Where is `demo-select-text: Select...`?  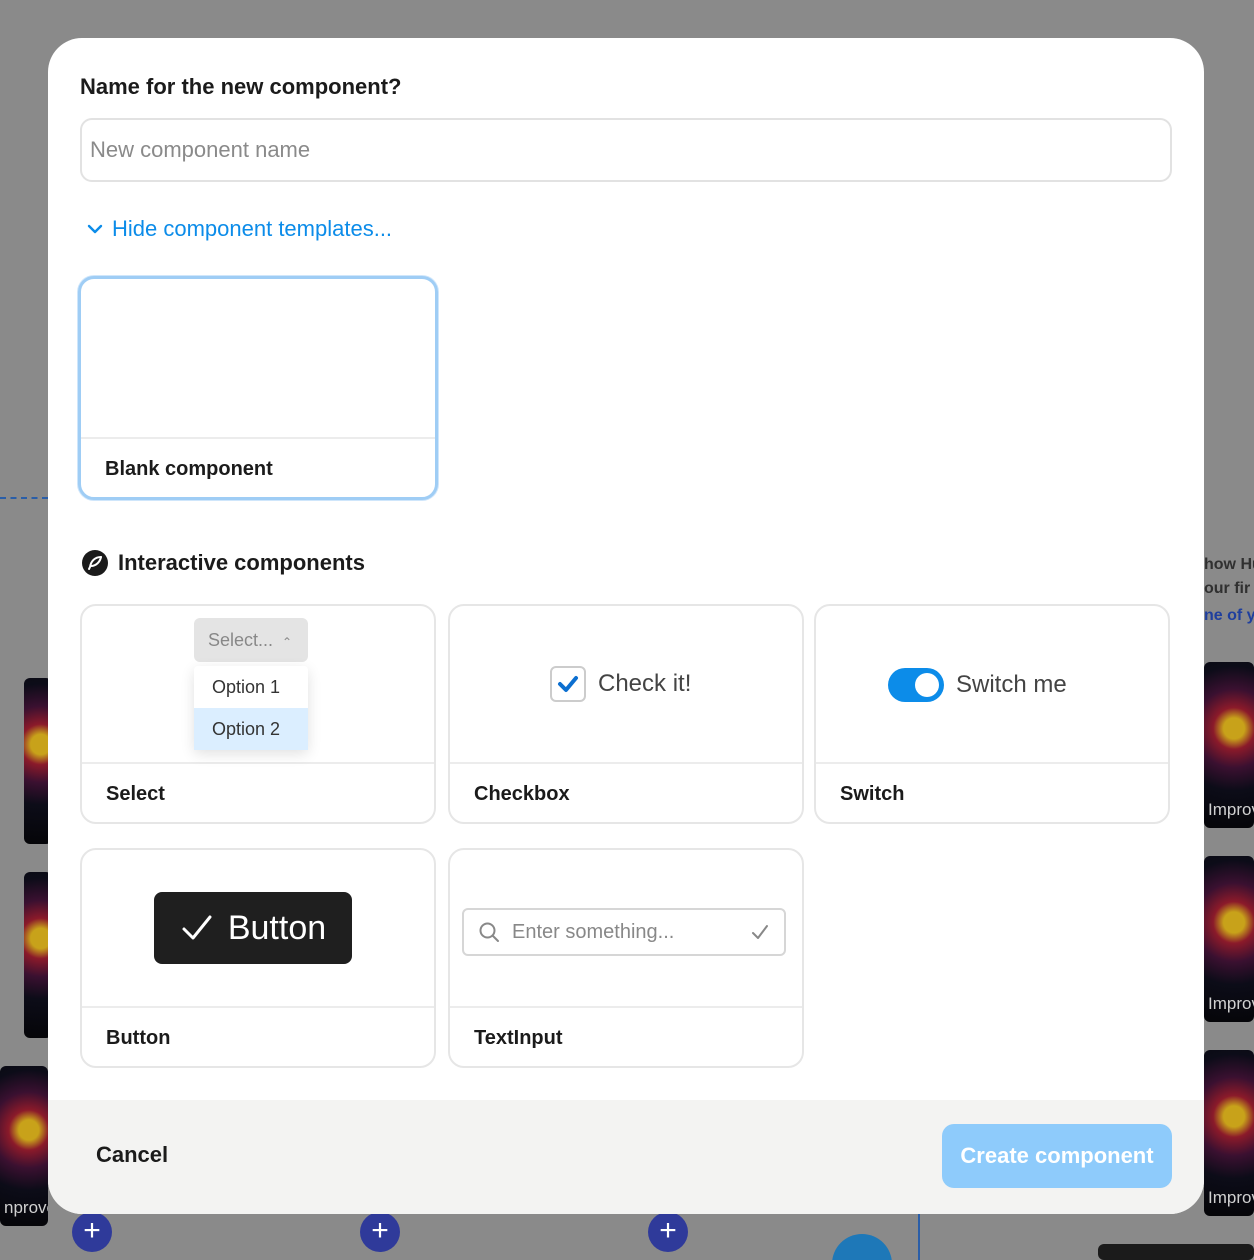
demo-select-text: Select... is located at coordinates (241, 640).